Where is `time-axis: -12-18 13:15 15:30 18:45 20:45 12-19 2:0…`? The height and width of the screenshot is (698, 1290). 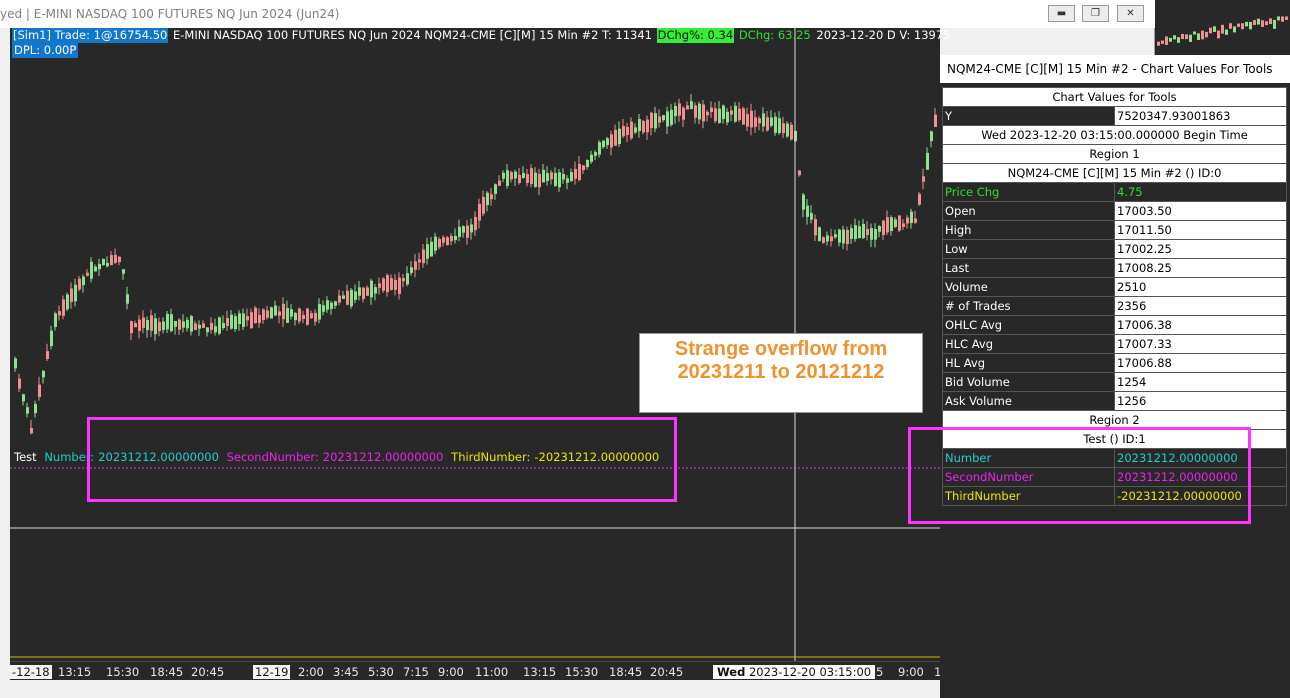 time-axis: -12-18 13:15 15:30 18:45 20:45 12-19 2:0… is located at coordinates (475, 670).